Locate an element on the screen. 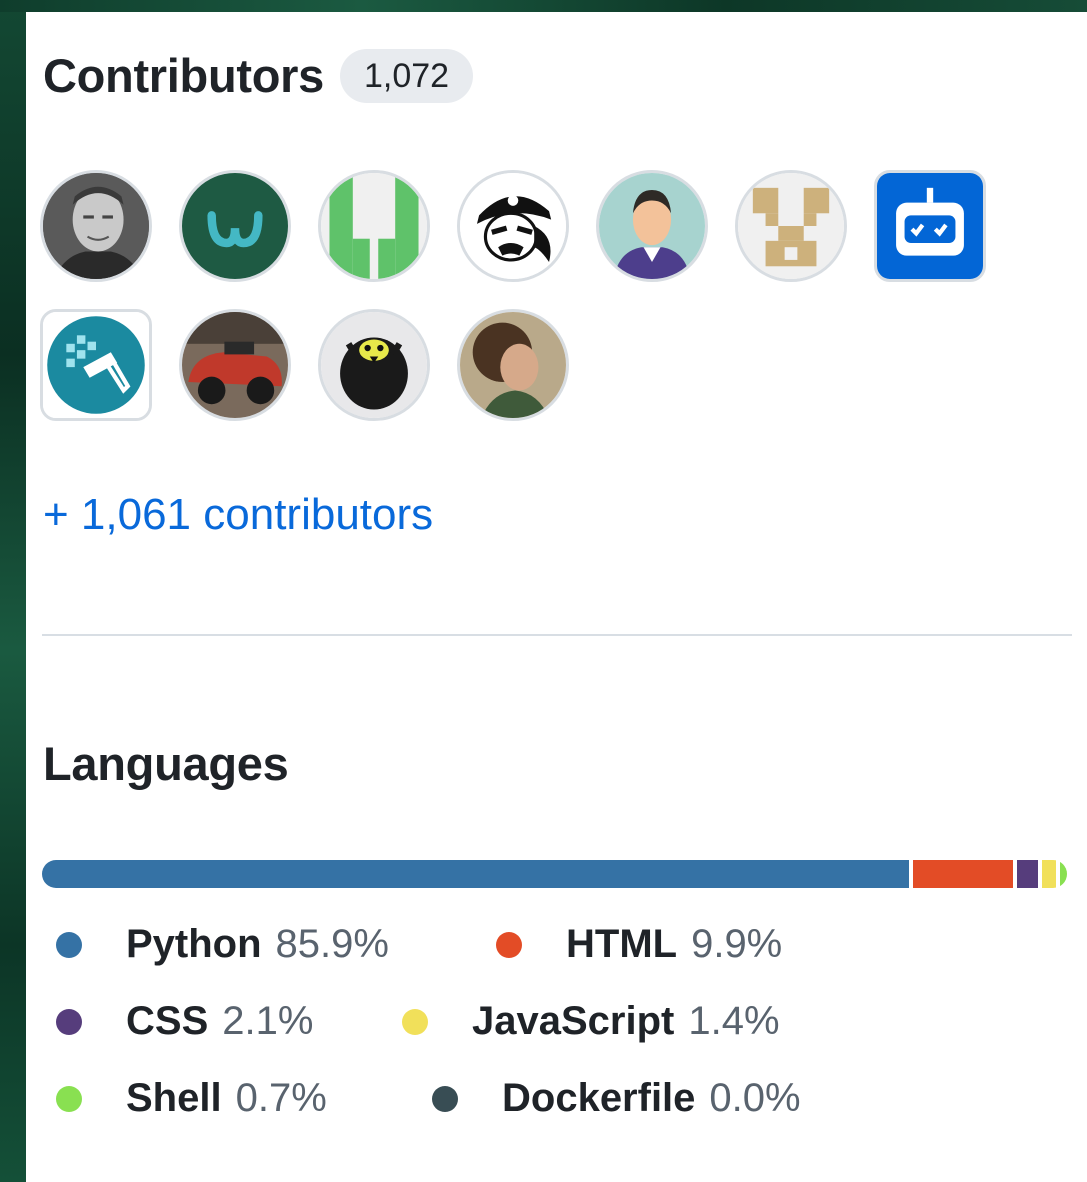  language-legend-item-python: Python 85.9% is located at coordinates (222, 944).